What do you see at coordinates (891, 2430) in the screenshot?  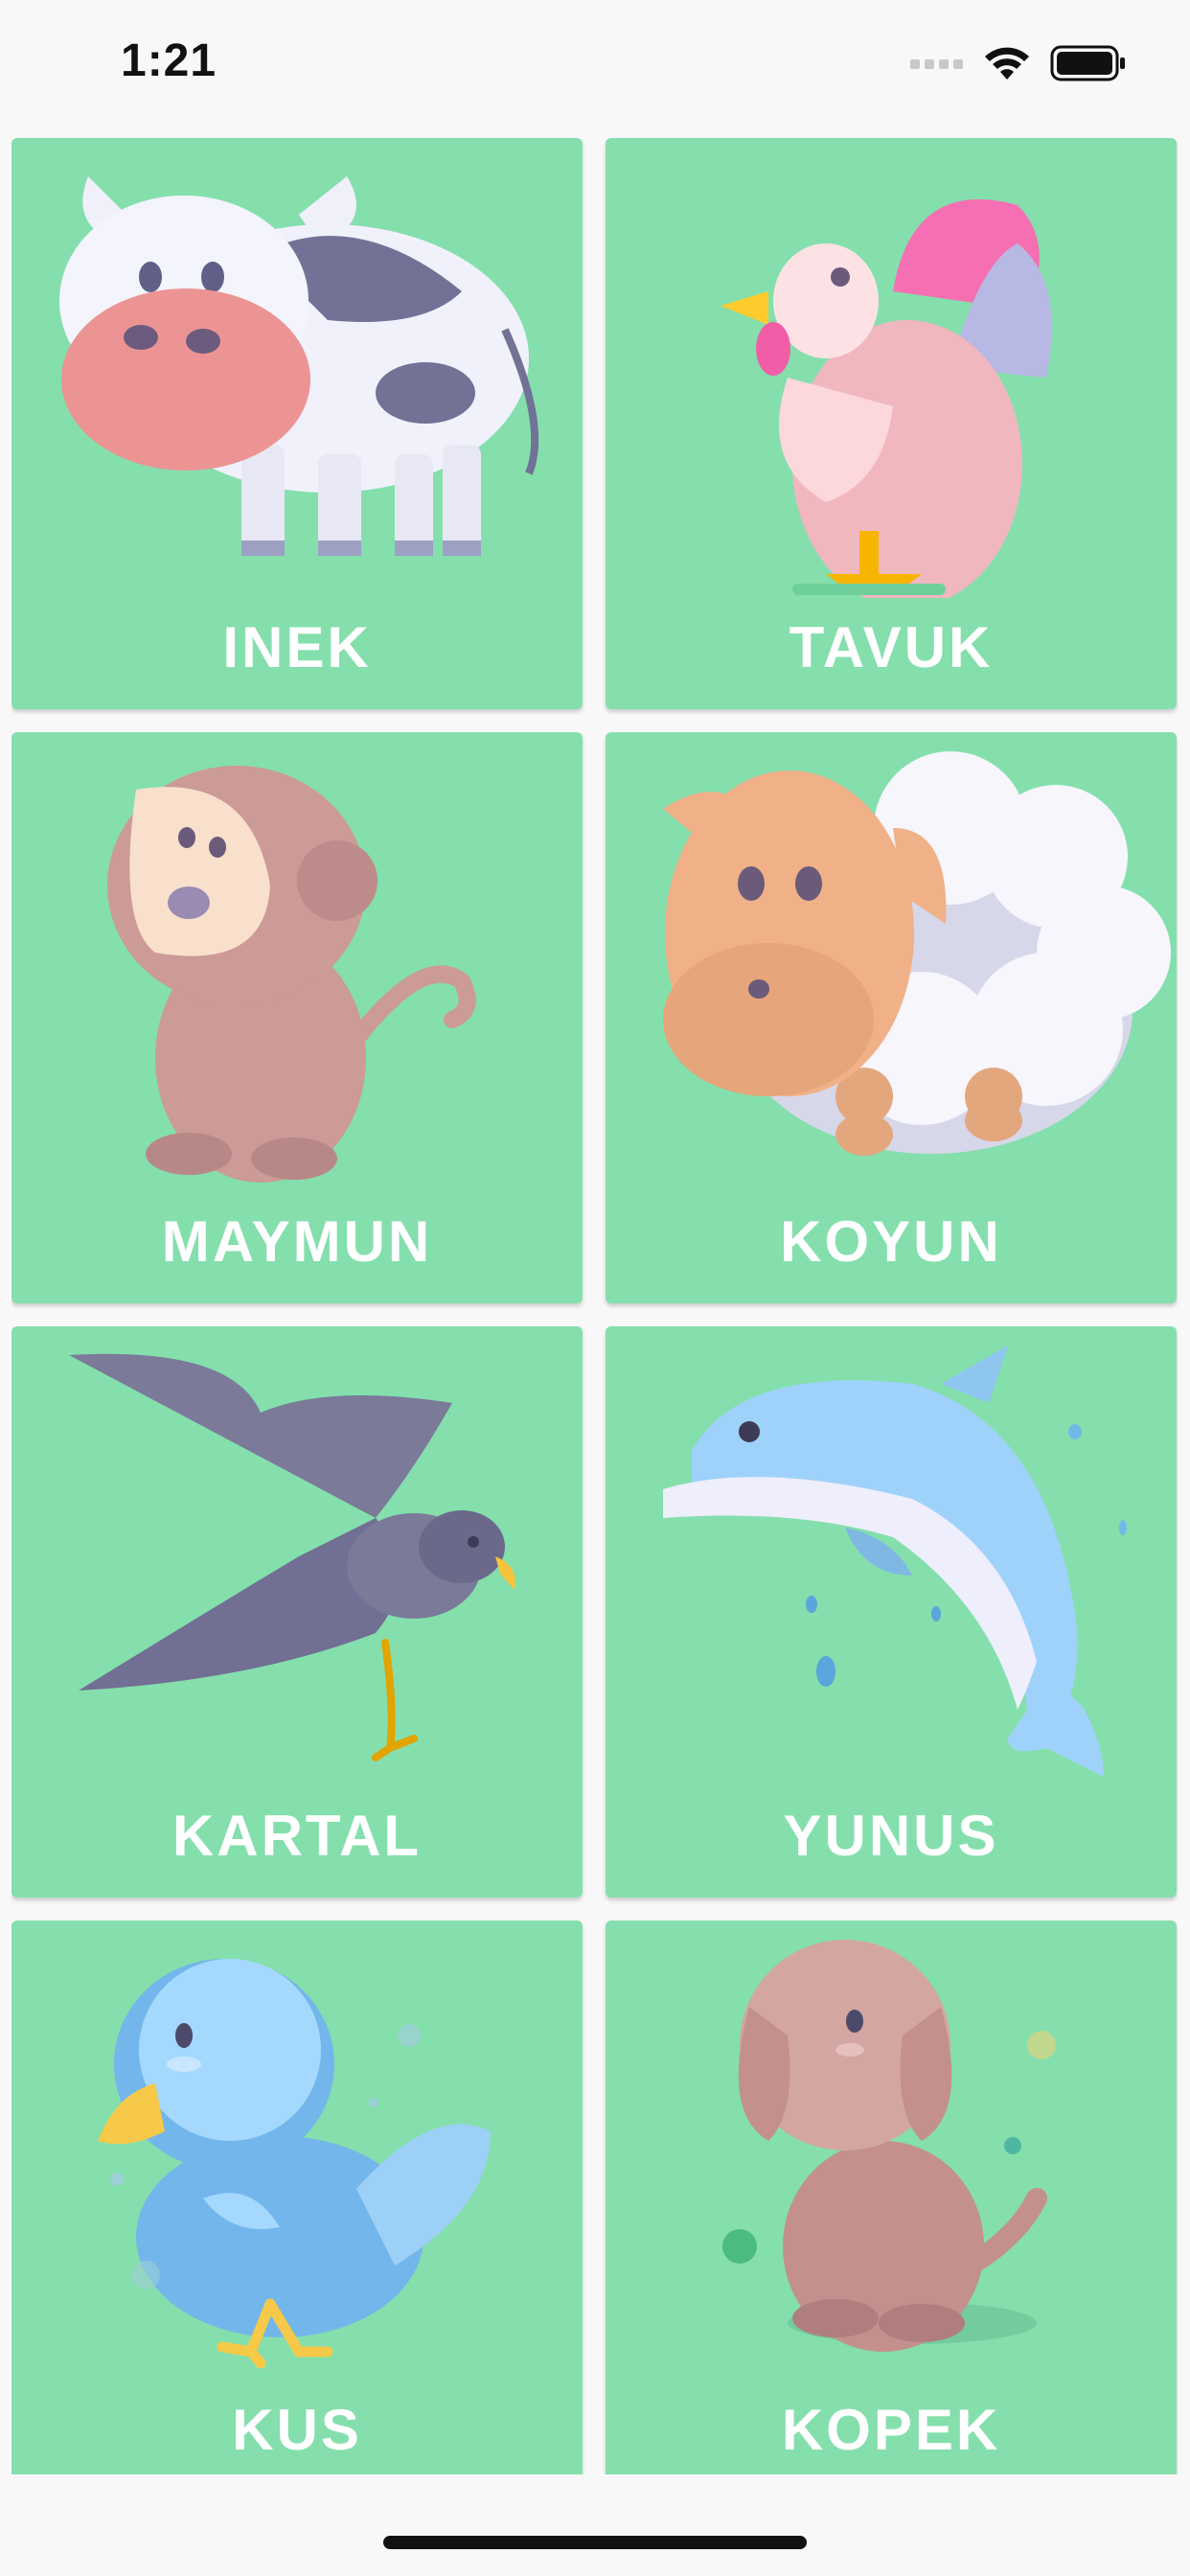 I see `animal-label: KOPEK` at bounding box center [891, 2430].